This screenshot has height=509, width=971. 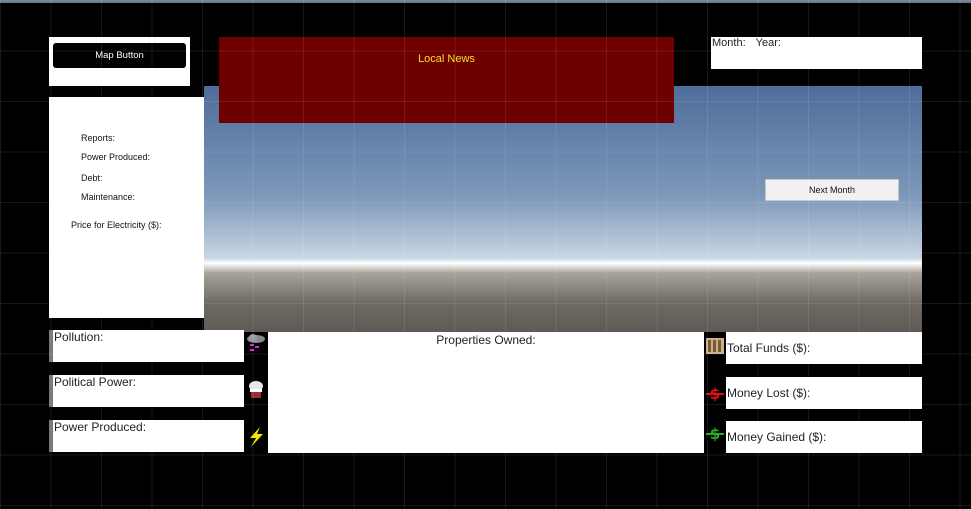 I want to click on report-maintenance: Maintenance:, so click(x=108, y=197).